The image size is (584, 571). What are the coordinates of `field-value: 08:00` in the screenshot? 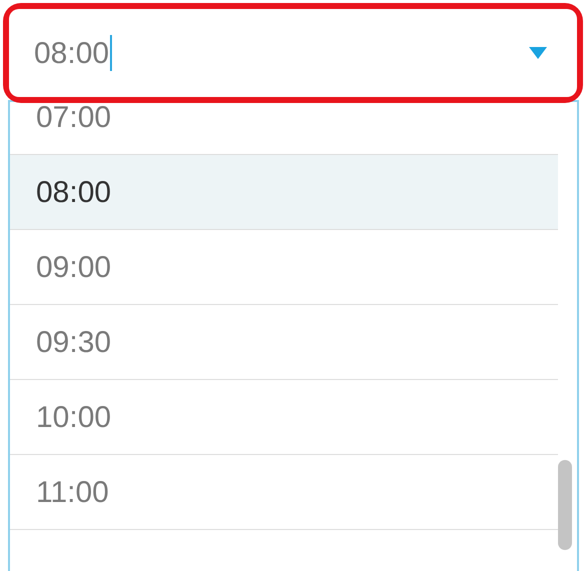 It's located at (72, 54).